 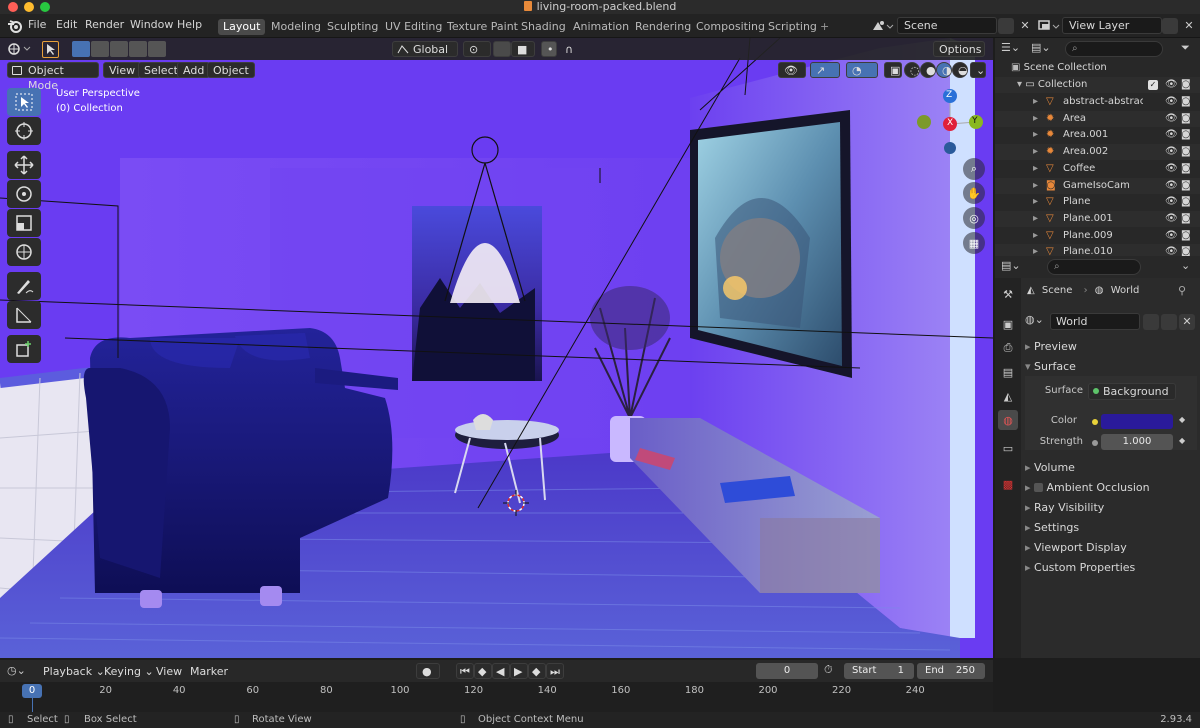 What do you see at coordinates (29, 7) in the screenshot?
I see `minimize-window-button` at bounding box center [29, 7].